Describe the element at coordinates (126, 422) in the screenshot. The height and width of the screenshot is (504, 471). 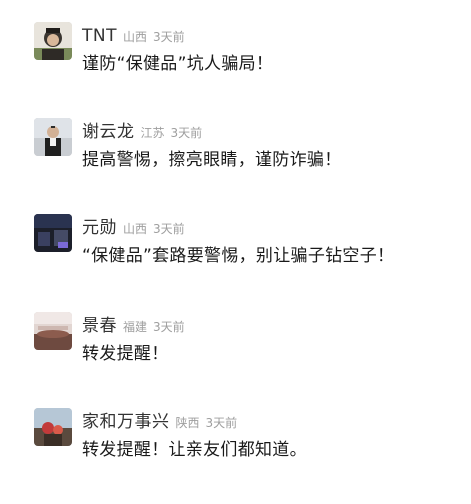
I see `username: 家和万事兴` at that location.